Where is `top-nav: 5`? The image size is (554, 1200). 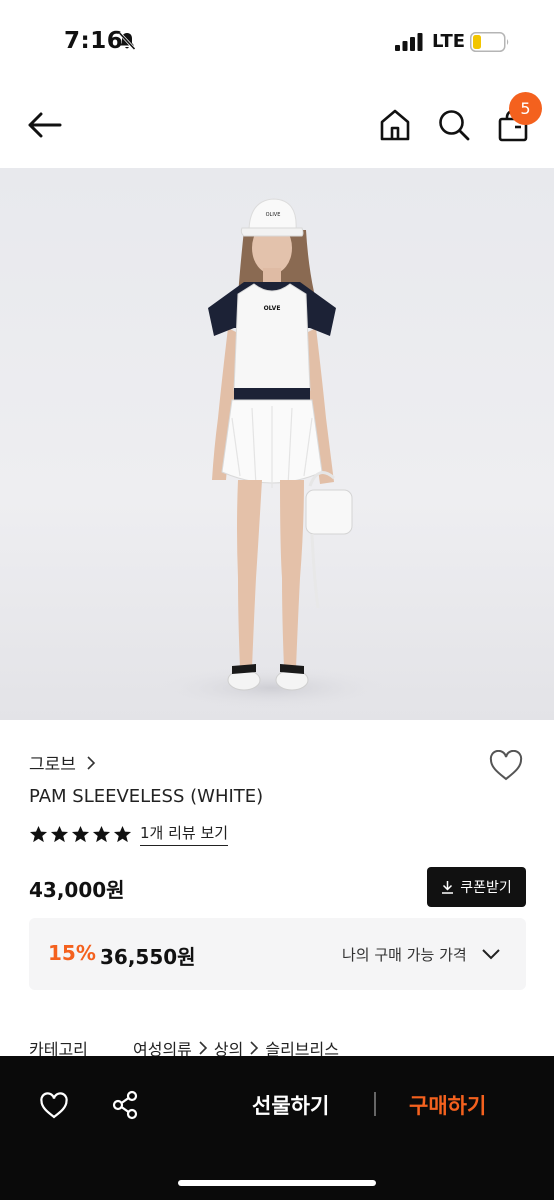
top-nav: 5 is located at coordinates (277, 126).